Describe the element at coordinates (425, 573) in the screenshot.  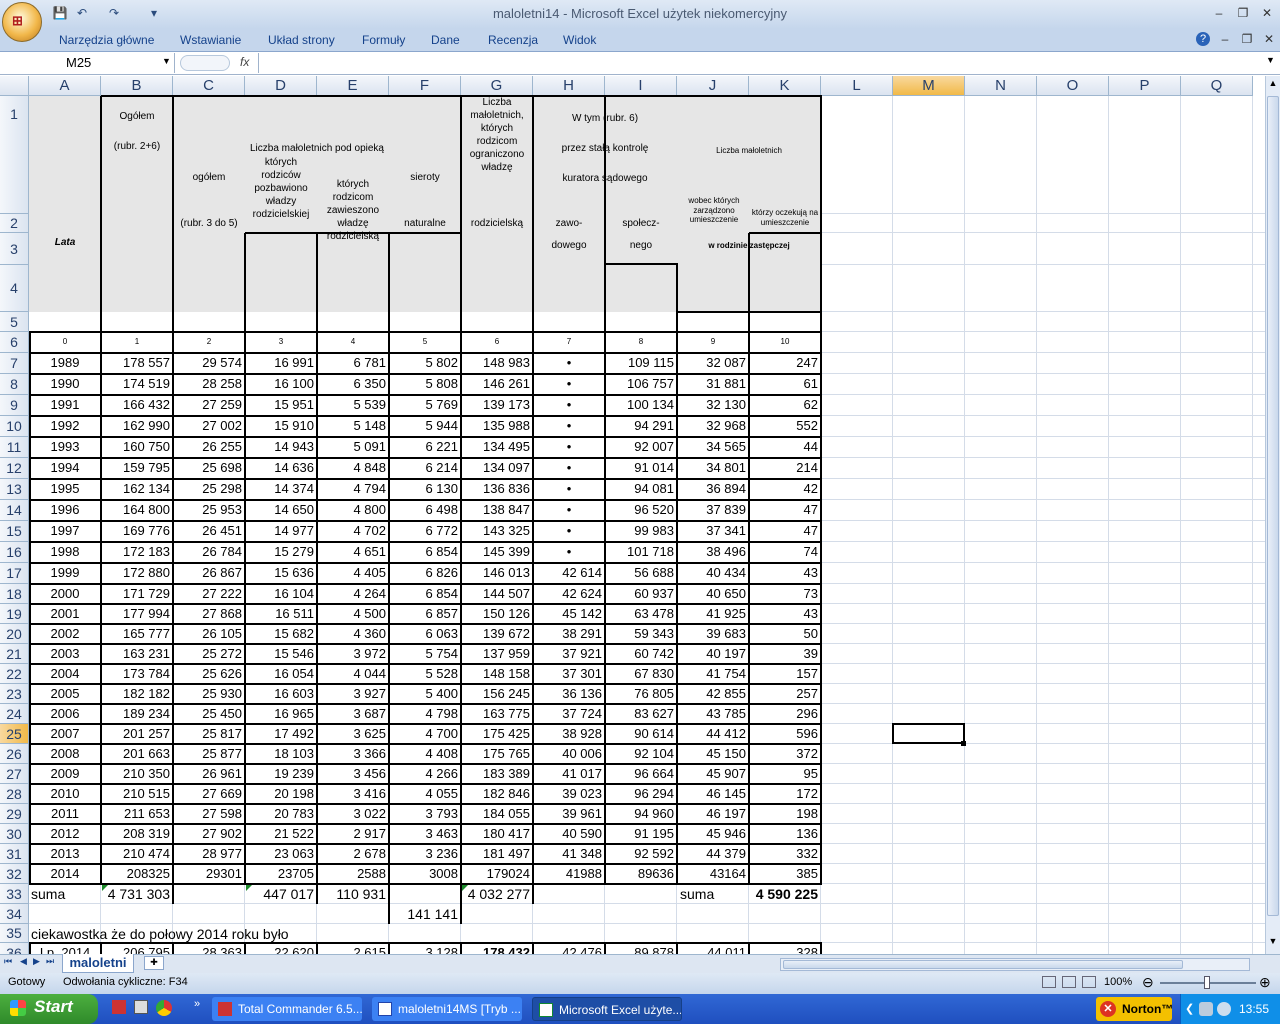
I see `table-cell: 6 826` at that location.